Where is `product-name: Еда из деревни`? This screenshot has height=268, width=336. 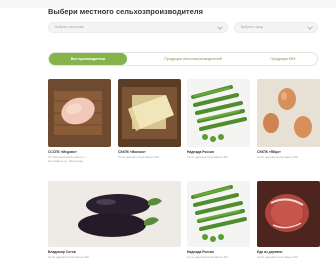
product-name: Еда из деревни is located at coordinates (270, 252).